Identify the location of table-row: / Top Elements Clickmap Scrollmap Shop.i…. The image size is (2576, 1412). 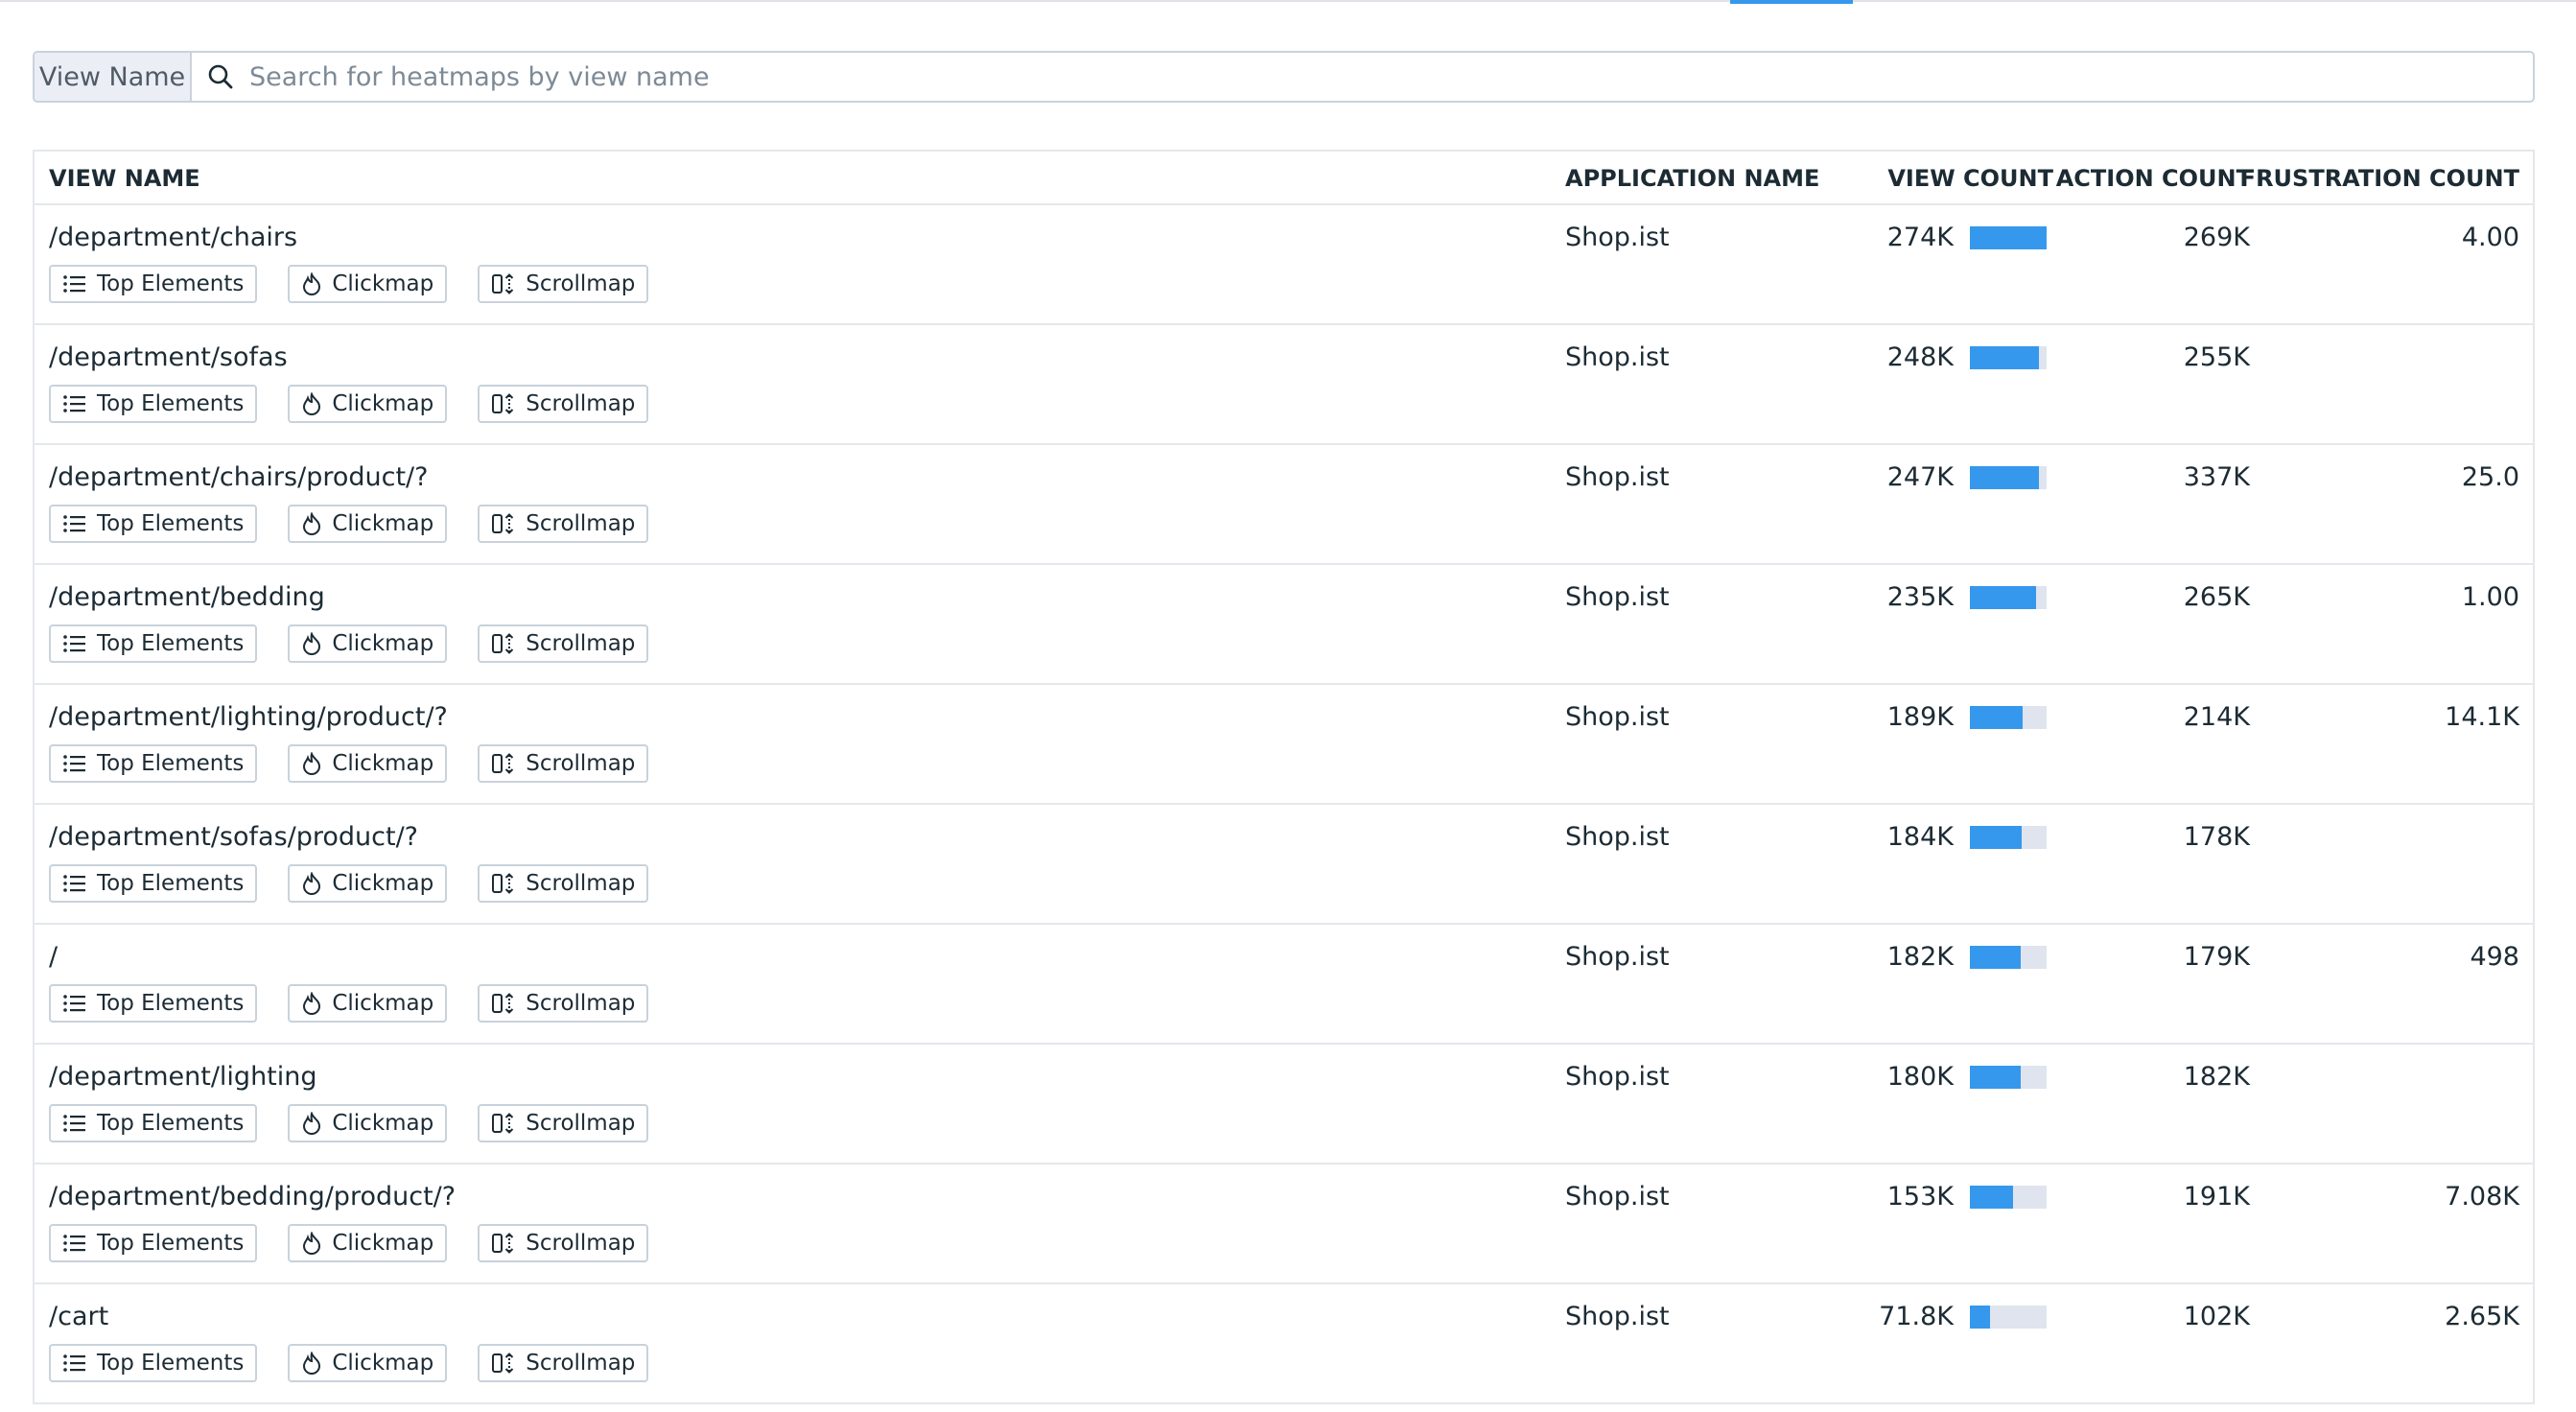
(1284, 985).